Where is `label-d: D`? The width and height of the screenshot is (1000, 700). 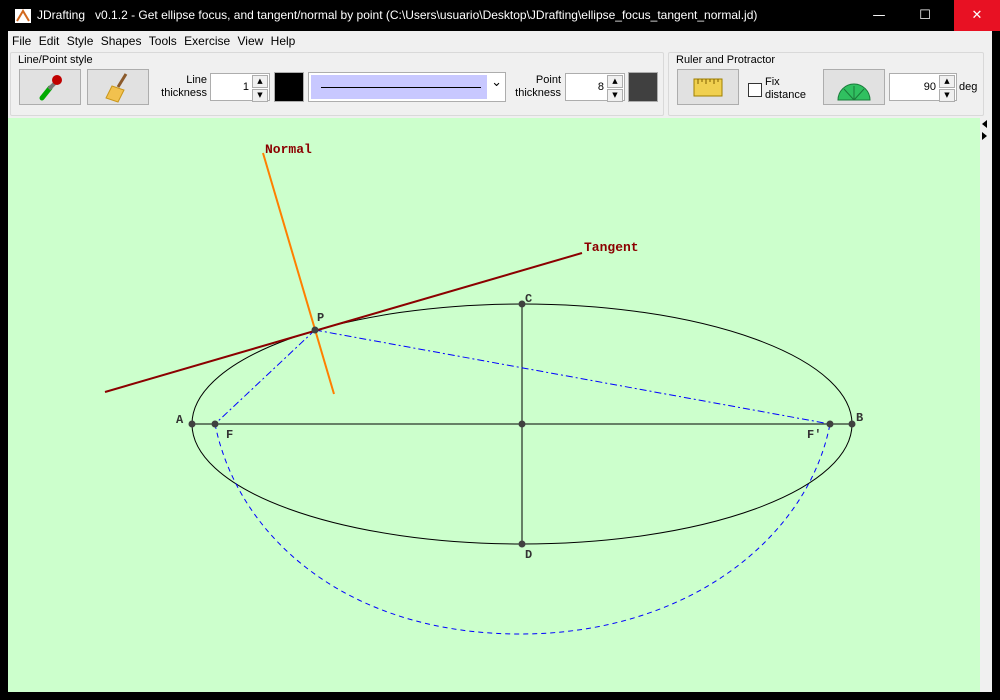 label-d: D is located at coordinates (528, 555).